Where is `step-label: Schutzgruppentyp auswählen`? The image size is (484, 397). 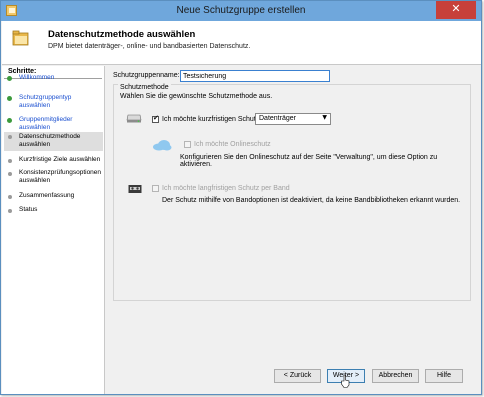 step-label: Schutzgruppentyp auswählen is located at coordinates (53, 102).